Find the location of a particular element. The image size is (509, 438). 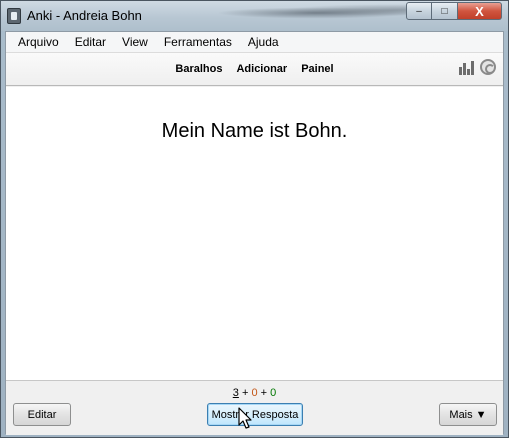

toolbar-links: Baralhos Adicionar Painel is located at coordinates (254, 69).